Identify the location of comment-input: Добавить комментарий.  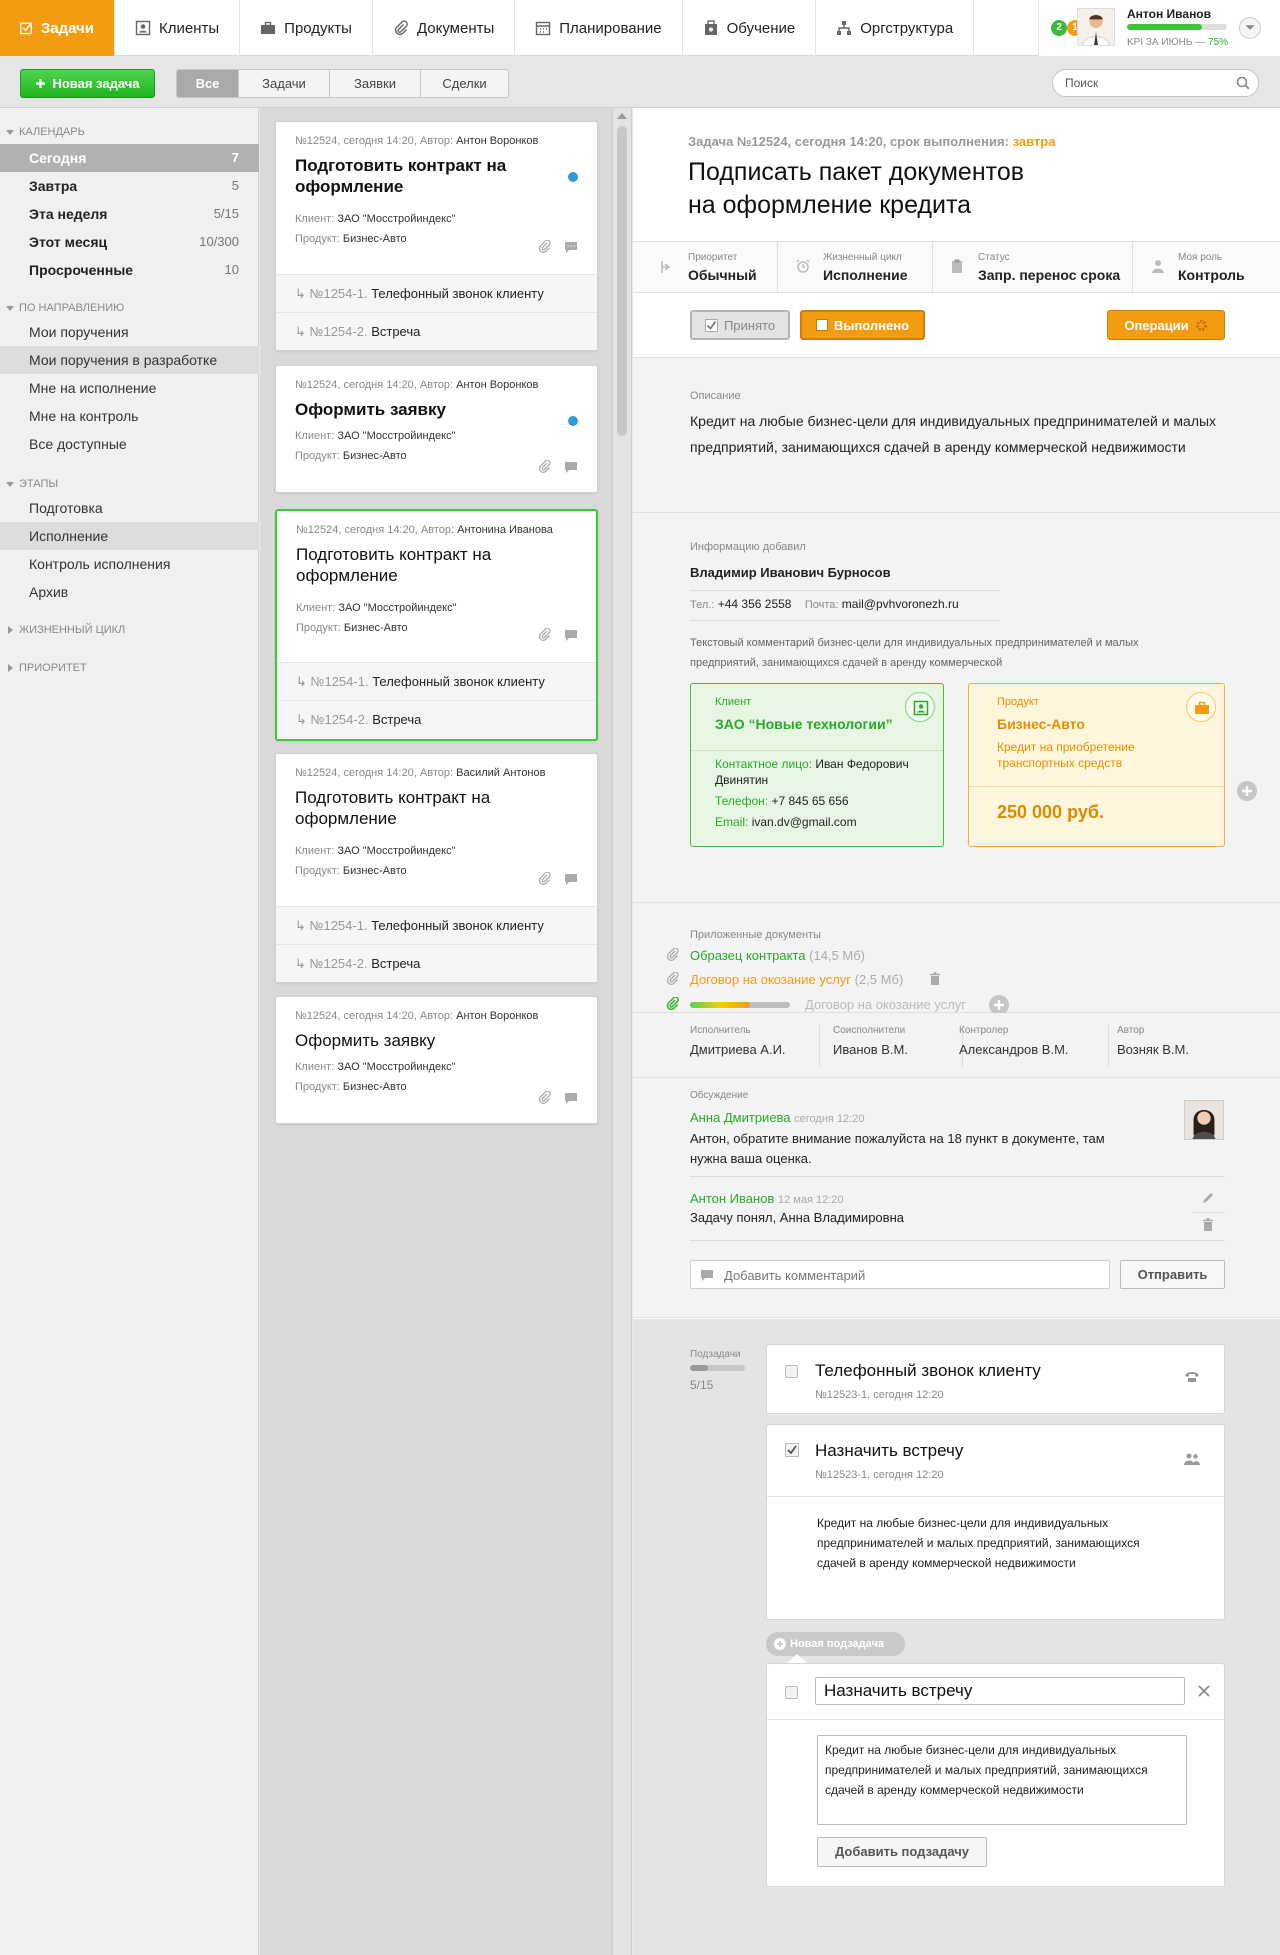
(900, 1274).